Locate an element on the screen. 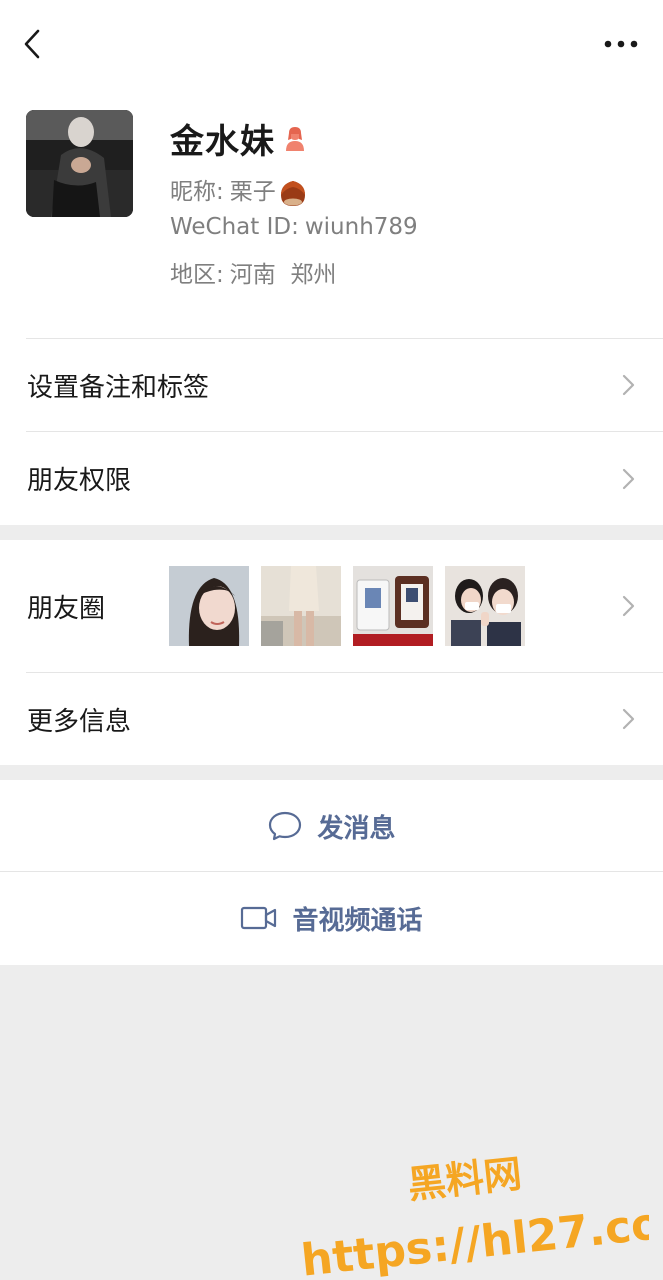 The image size is (663, 1280). moments-label: 朋友圈 is located at coordinates (66, 608).